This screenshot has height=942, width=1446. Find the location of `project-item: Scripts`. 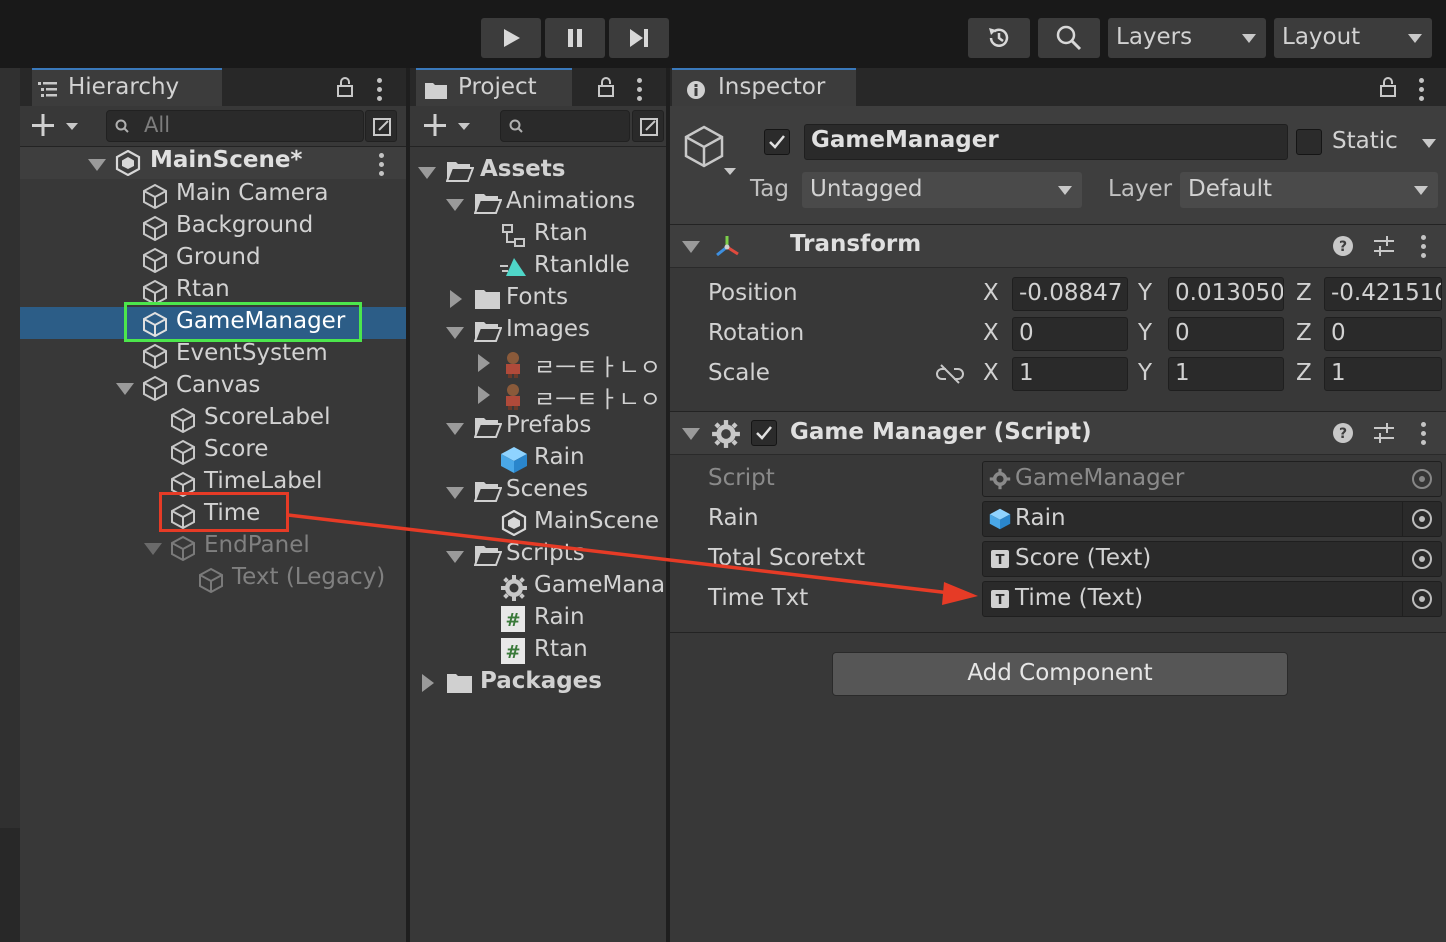

project-item: Scripts is located at coordinates (538, 555).